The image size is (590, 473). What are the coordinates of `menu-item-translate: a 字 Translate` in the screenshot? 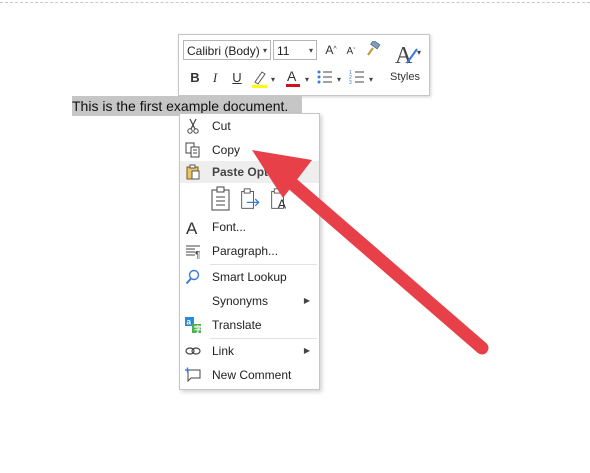 It's located at (249, 325).